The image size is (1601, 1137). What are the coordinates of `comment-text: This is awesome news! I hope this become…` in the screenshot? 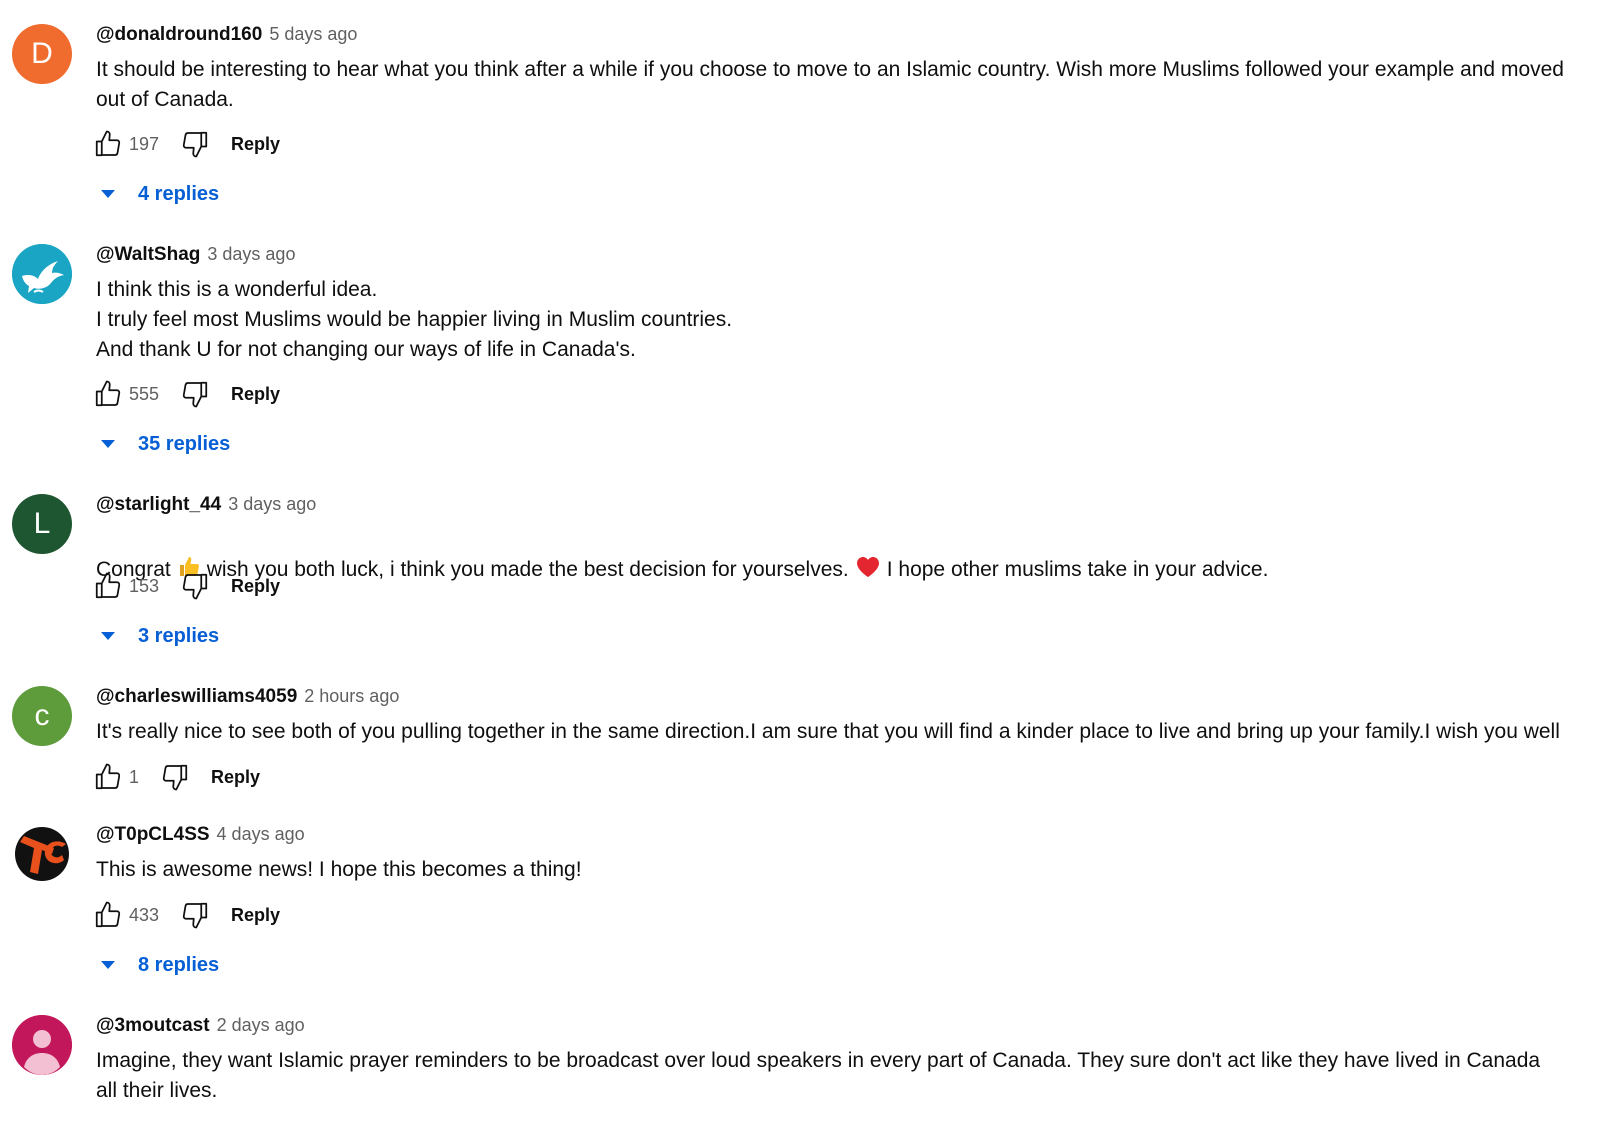 It's located at (339, 869).